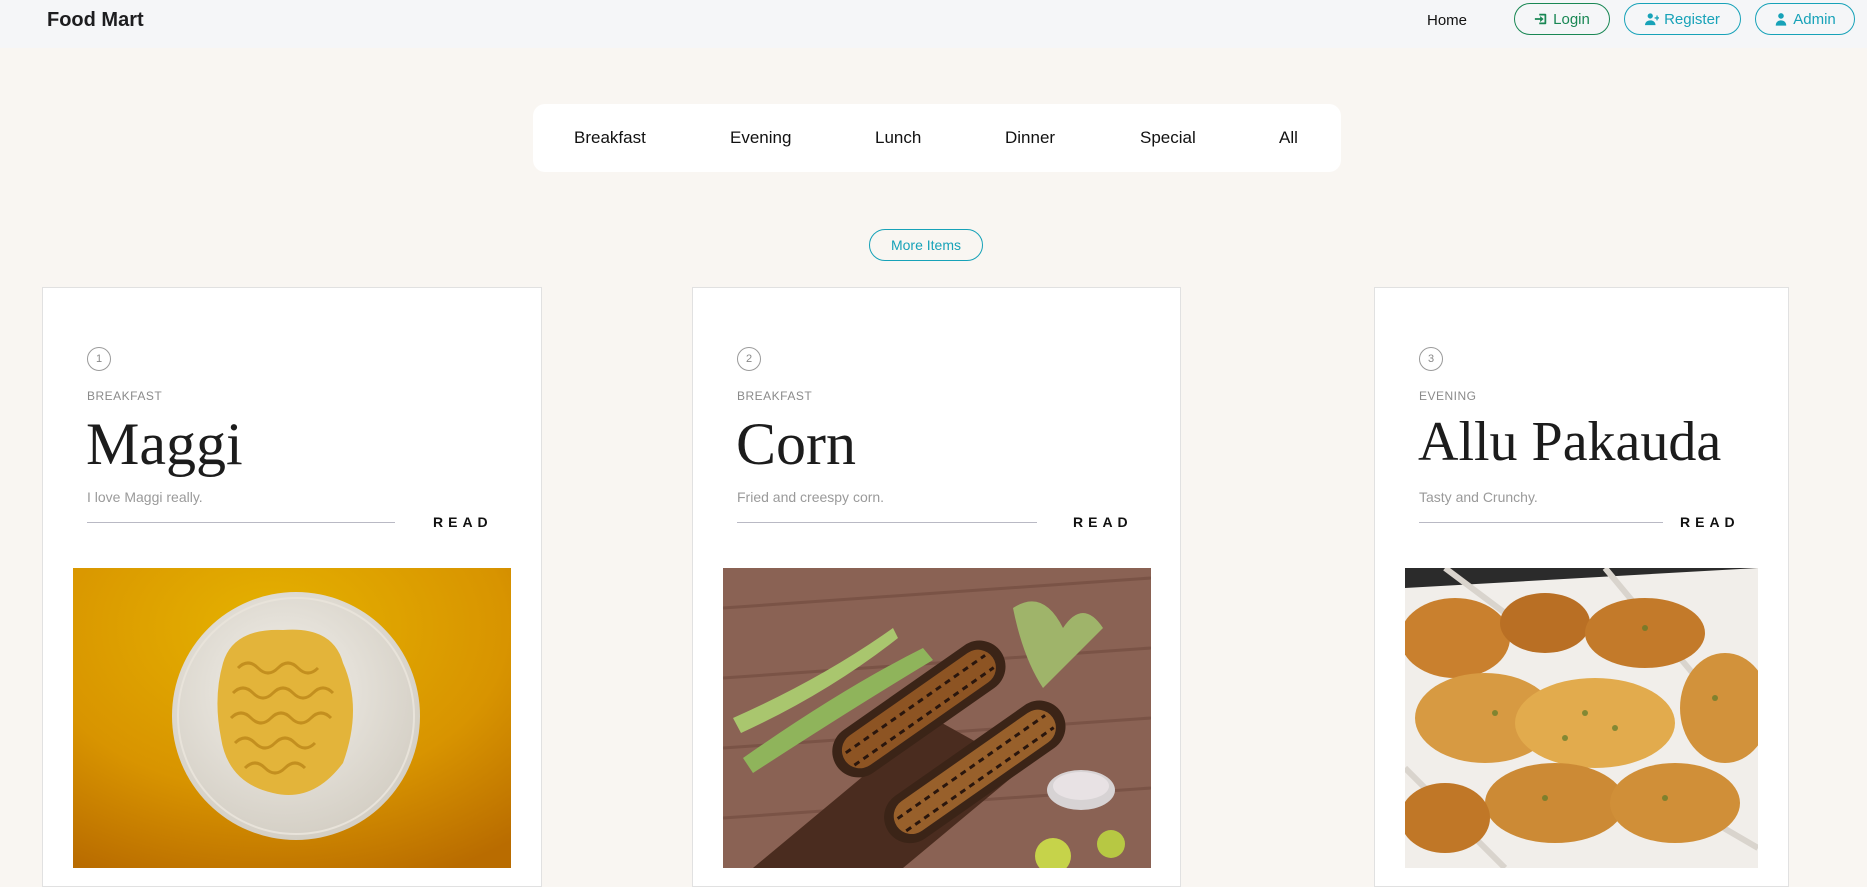  What do you see at coordinates (1652, 19) in the screenshot?
I see `user-plus-icon` at bounding box center [1652, 19].